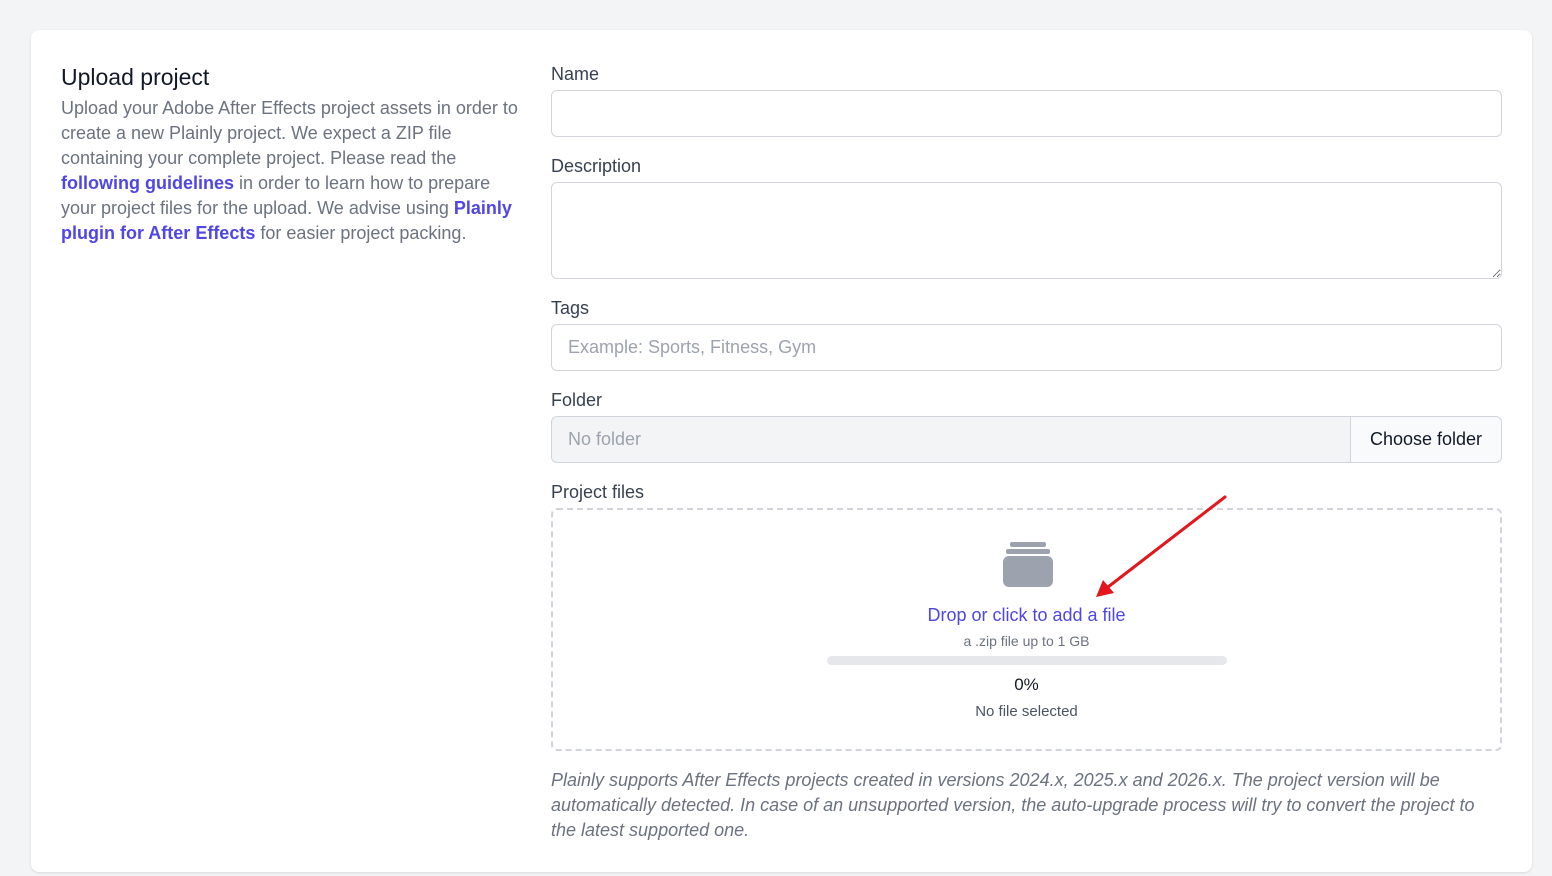  I want to click on tags-input, so click(1026, 347).